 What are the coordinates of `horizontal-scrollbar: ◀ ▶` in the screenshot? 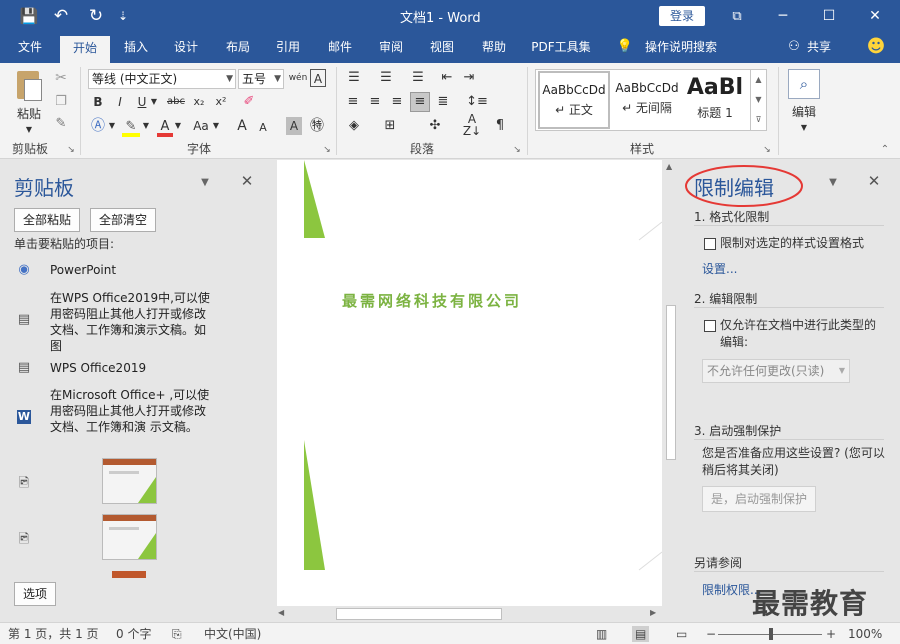 It's located at (476, 614).